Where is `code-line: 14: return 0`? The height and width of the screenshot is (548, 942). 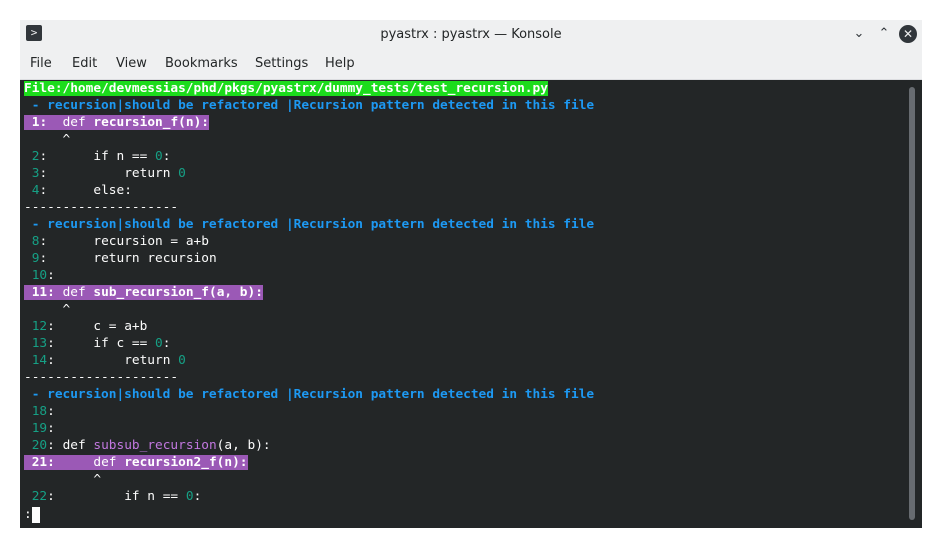 code-line: 14: return 0 is located at coordinates (108, 360).